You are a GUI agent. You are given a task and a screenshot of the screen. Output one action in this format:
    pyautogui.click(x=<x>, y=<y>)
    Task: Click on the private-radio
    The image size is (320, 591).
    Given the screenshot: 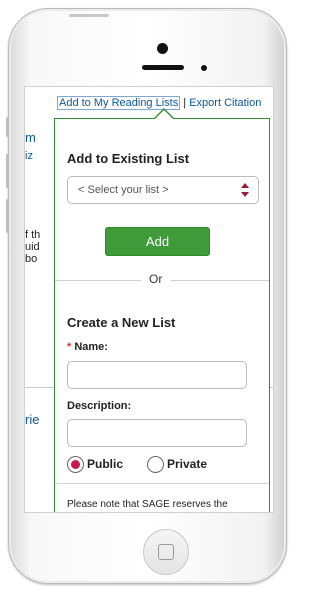 What is the action you would take?
    pyautogui.click(x=155, y=464)
    